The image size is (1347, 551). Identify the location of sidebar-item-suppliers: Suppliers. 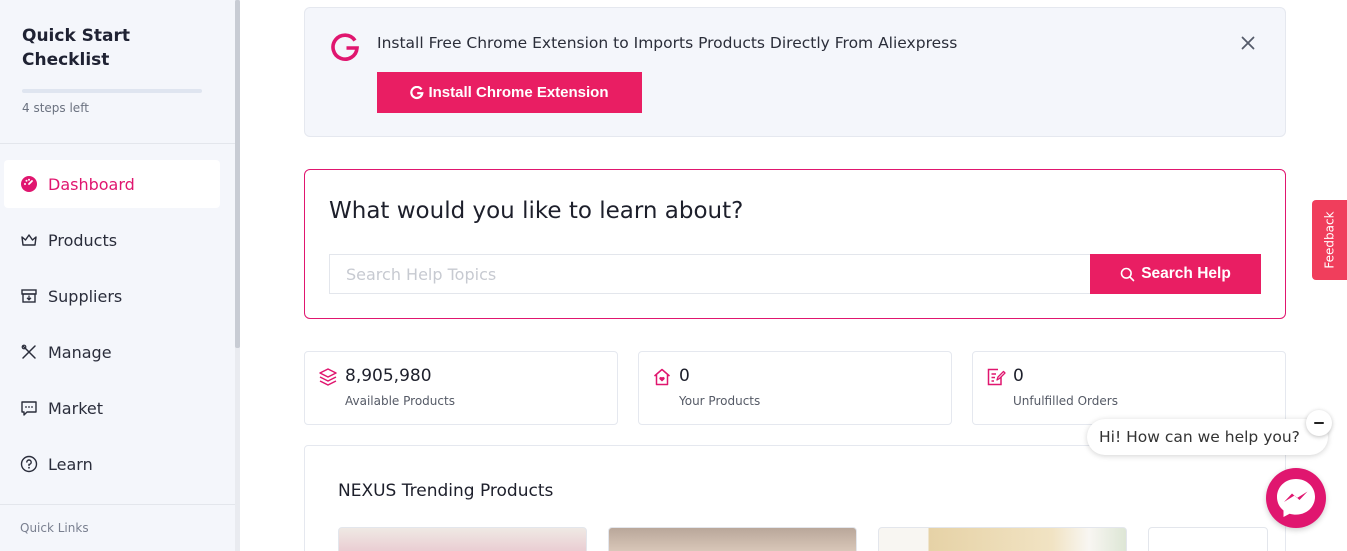
(112, 296).